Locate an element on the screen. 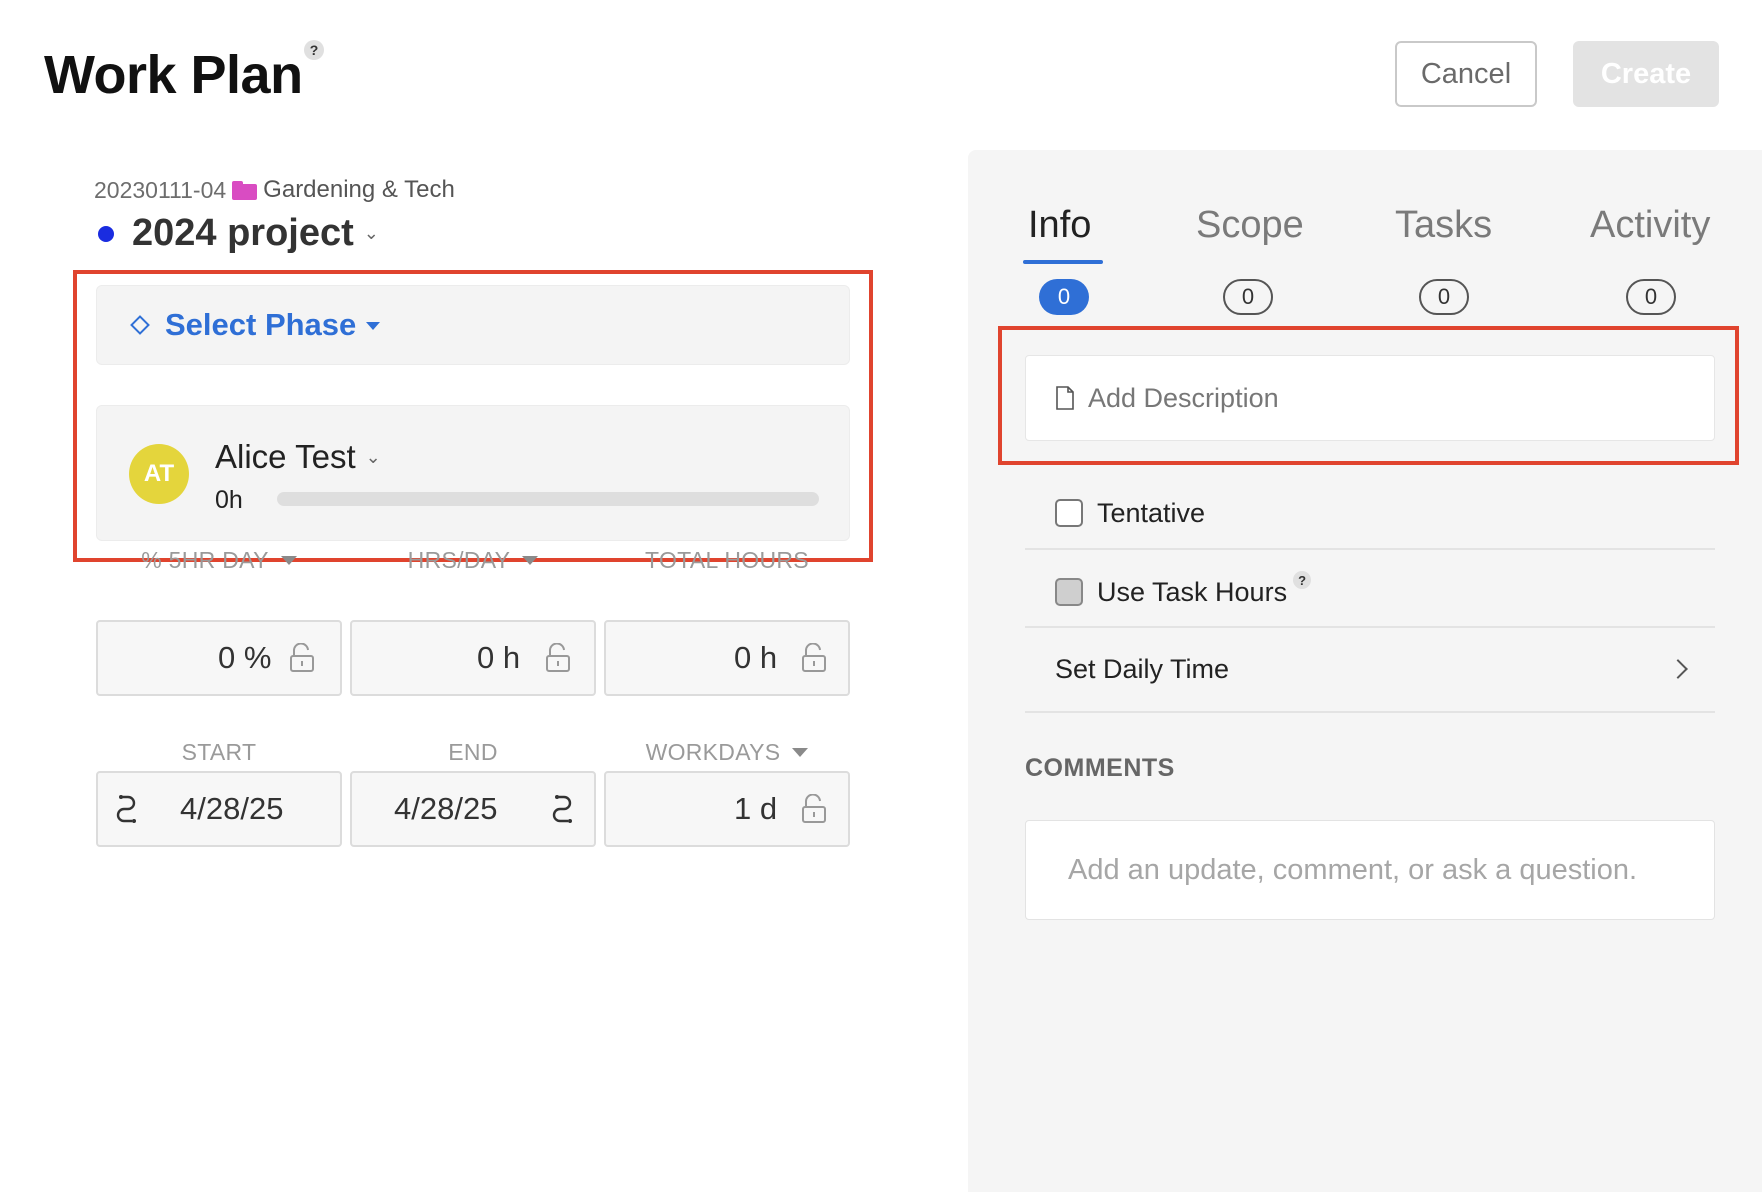 This screenshot has height=1192, width=1762. member-hours-bar is located at coordinates (548, 499).